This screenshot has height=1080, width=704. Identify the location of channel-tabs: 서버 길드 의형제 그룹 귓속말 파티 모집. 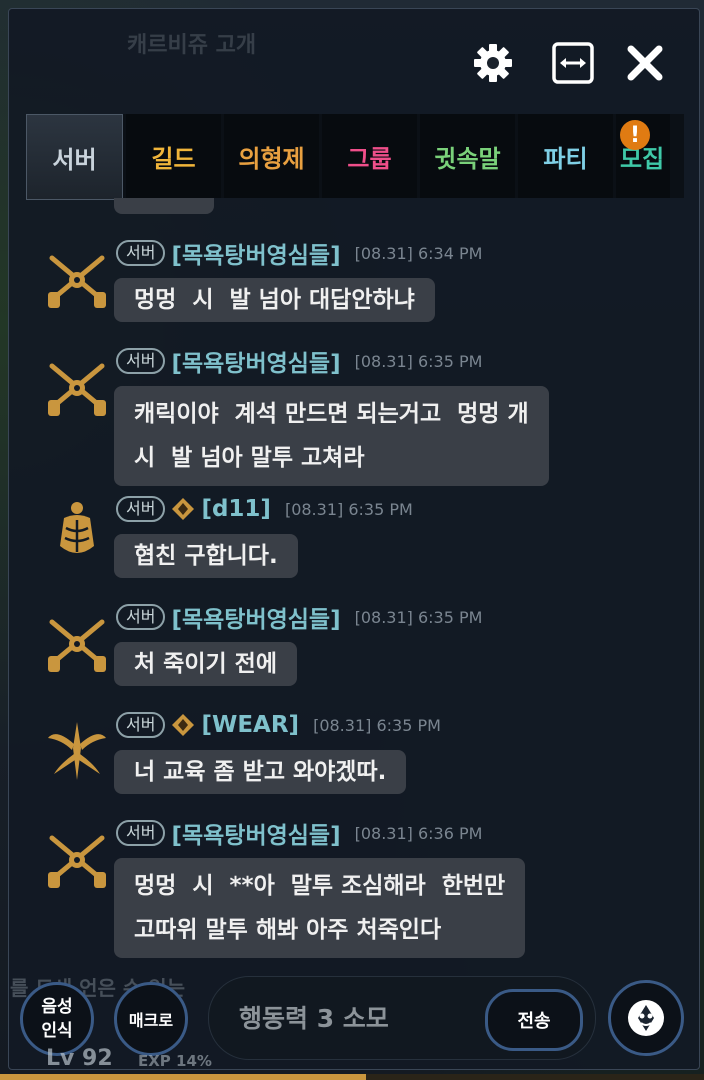
(355, 157).